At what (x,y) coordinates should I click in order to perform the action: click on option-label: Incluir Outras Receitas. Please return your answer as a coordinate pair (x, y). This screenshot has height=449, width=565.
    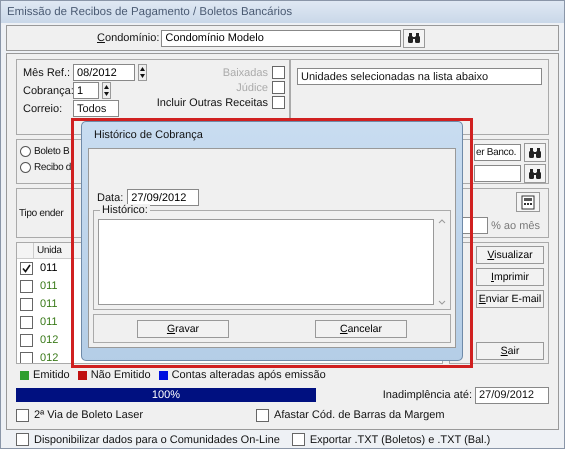
    Looking at the image, I should click on (212, 102).